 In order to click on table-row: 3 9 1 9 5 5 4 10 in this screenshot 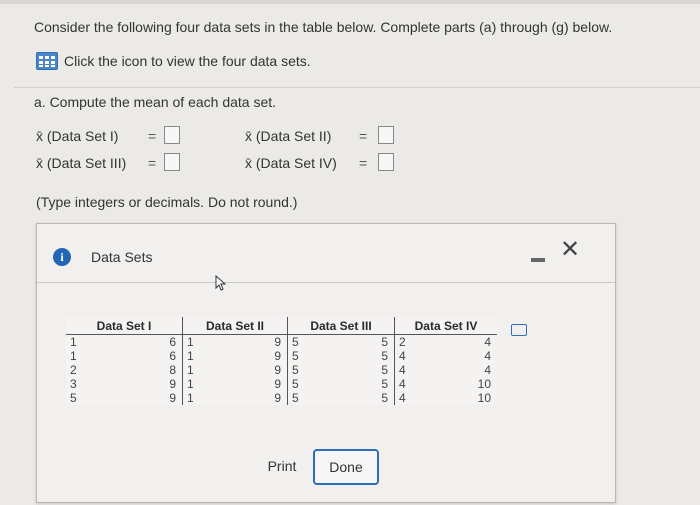, I will do `click(281, 384)`.